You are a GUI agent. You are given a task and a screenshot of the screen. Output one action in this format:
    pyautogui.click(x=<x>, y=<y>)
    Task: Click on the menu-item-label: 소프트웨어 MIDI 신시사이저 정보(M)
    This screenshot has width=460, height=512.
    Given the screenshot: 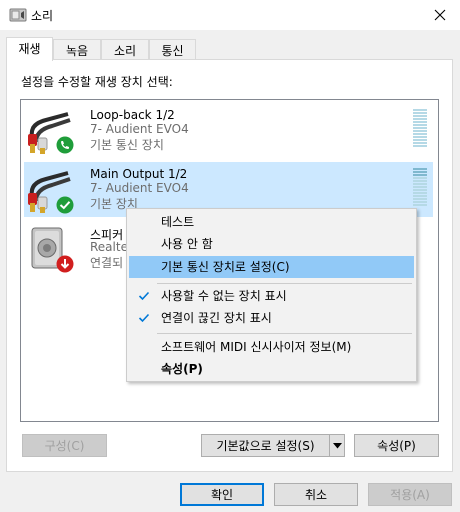 What is the action you would take?
    pyautogui.click(x=256, y=347)
    